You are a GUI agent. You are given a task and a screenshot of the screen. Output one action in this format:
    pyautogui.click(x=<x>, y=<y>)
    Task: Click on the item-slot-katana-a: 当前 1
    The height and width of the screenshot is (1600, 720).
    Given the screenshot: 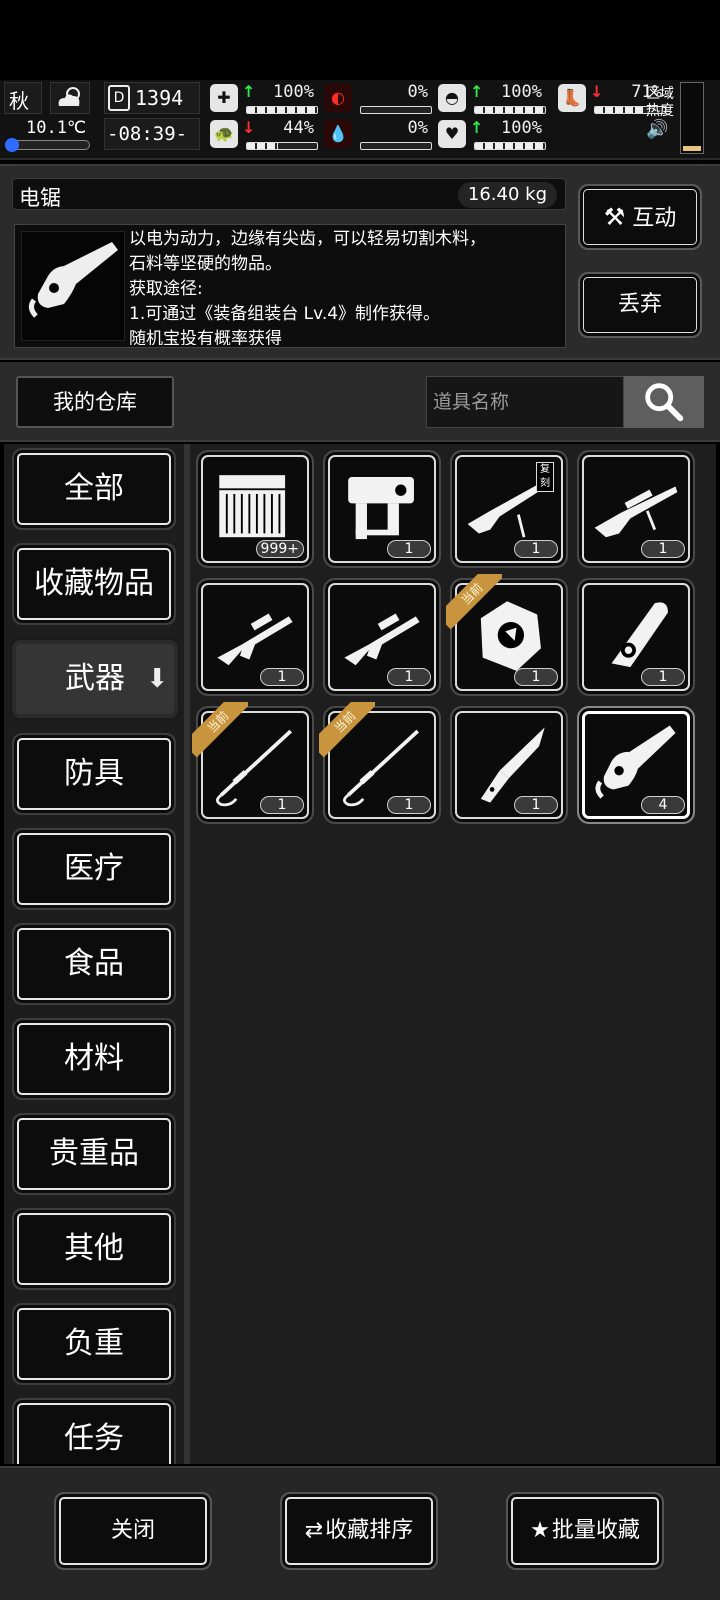 What is the action you would take?
    pyautogui.click(x=253, y=763)
    